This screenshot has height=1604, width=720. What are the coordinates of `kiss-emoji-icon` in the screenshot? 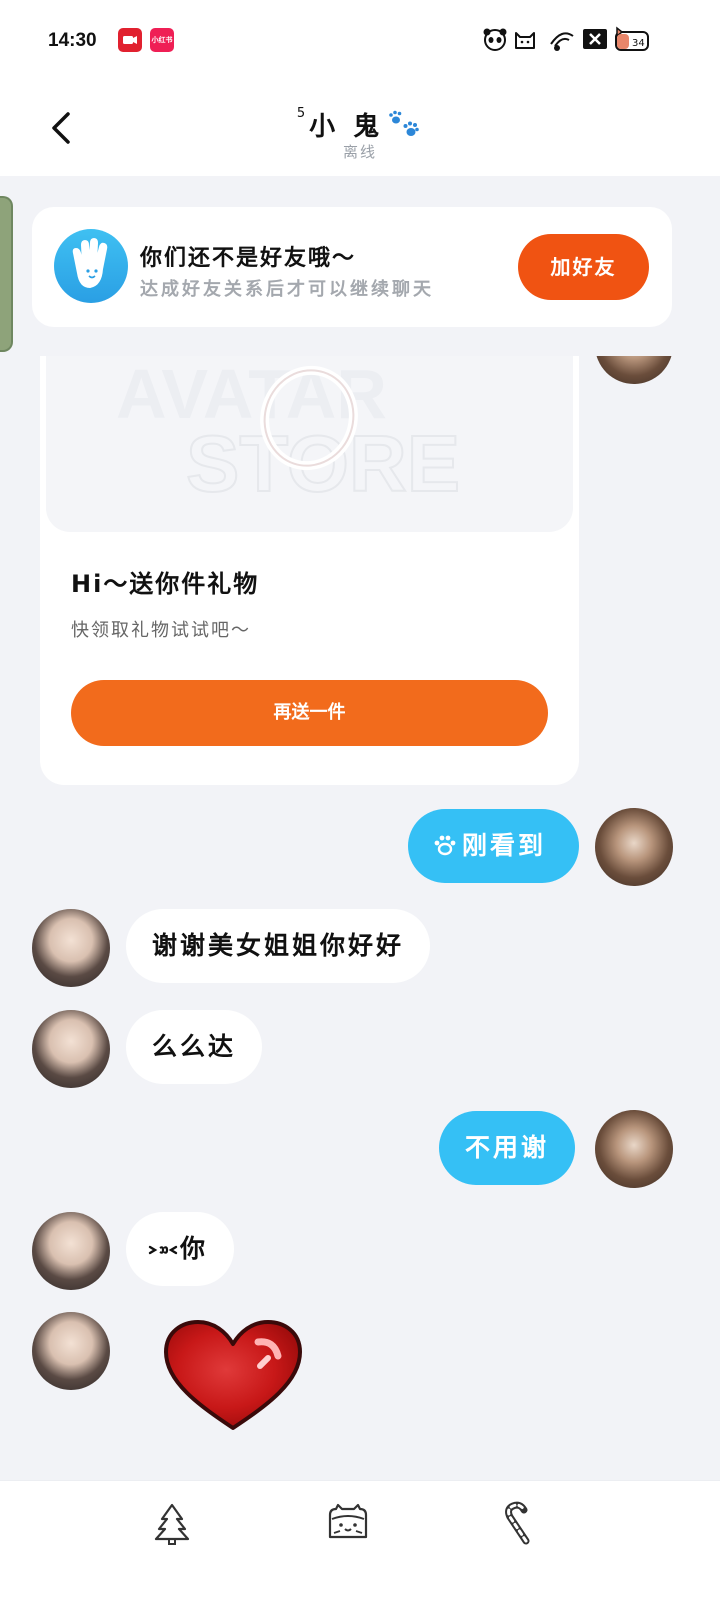 It's located at (163, 1250).